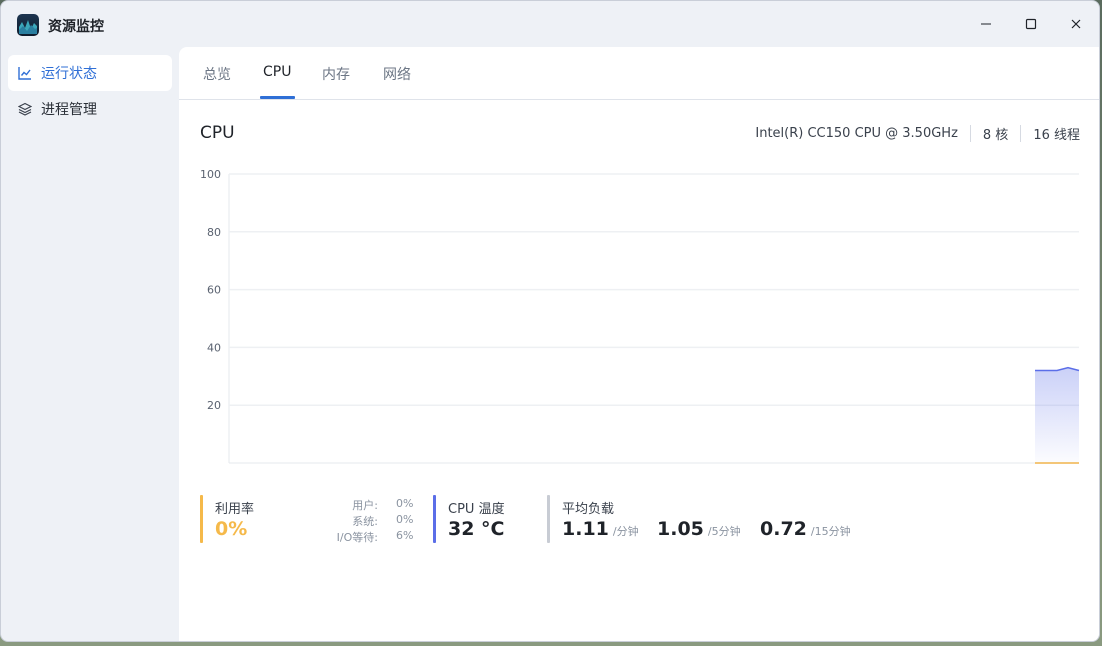  What do you see at coordinates (405, 519) in the screenshot?
I see `system-value: 0%` at bounding box center [405, 519].